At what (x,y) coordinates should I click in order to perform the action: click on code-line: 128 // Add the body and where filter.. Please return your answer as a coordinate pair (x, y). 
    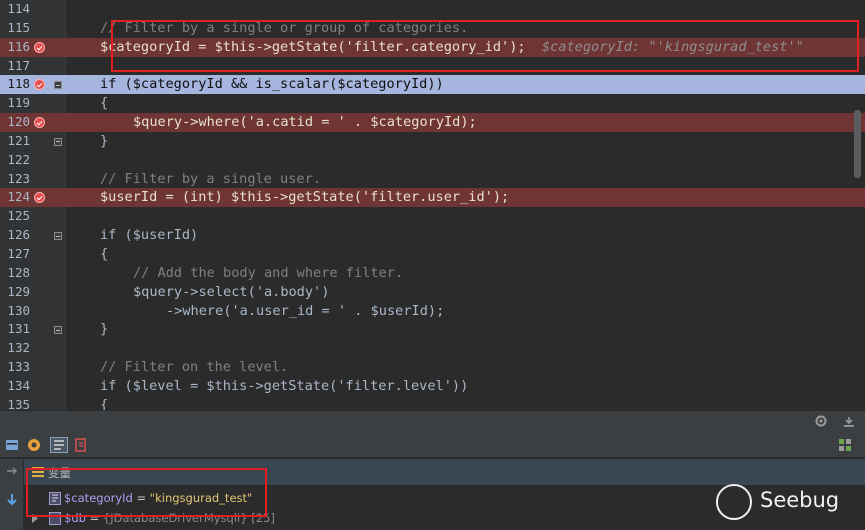
    Looking at the image, I should click on (432, 273).